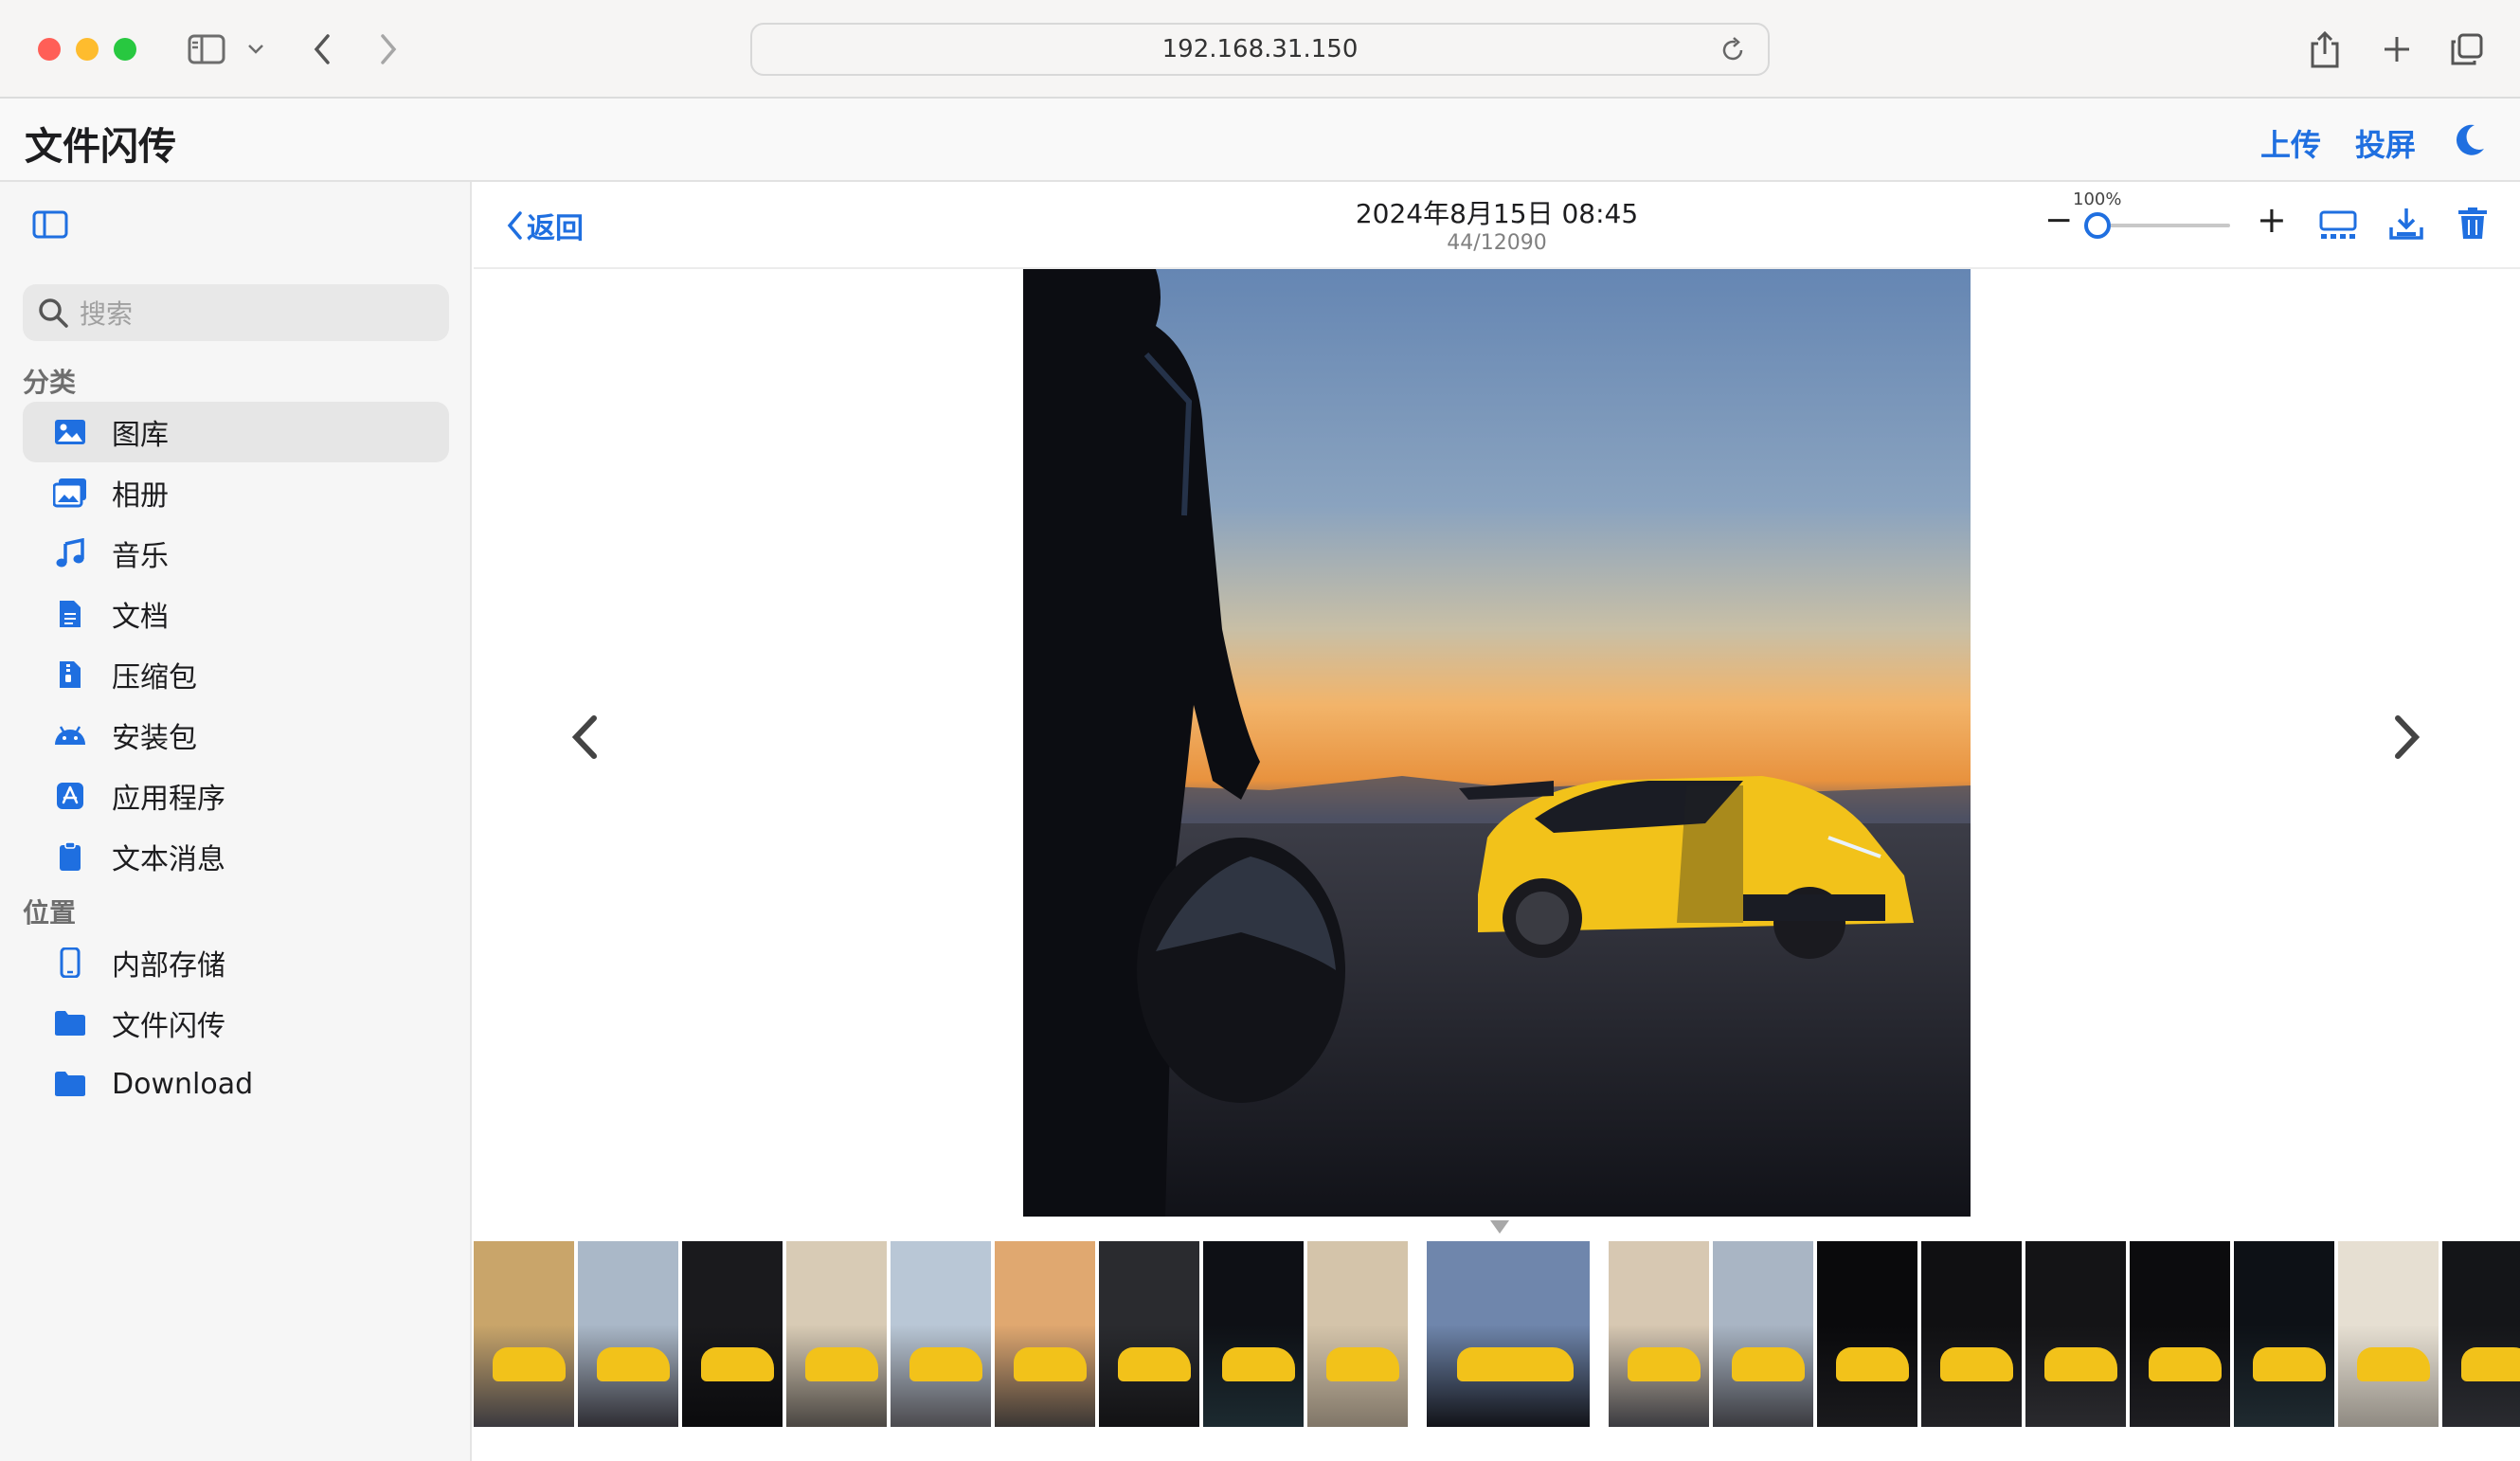  What do you see at coordinates (256, 49) in the screenshot?
I see `chevron-down-icon` at bounding box center [256, 49].